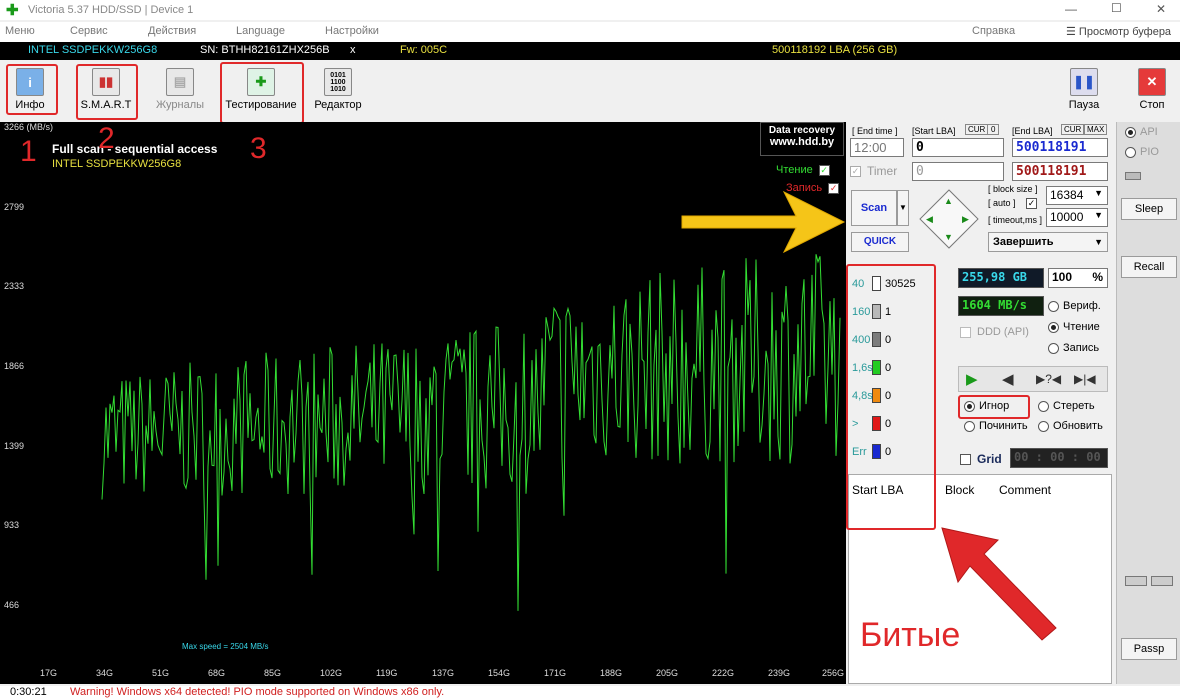  What do you see at coordinates (331, 673) in the screenshot?
I see `x-tick: 102G` at bounding box center [331, 673].